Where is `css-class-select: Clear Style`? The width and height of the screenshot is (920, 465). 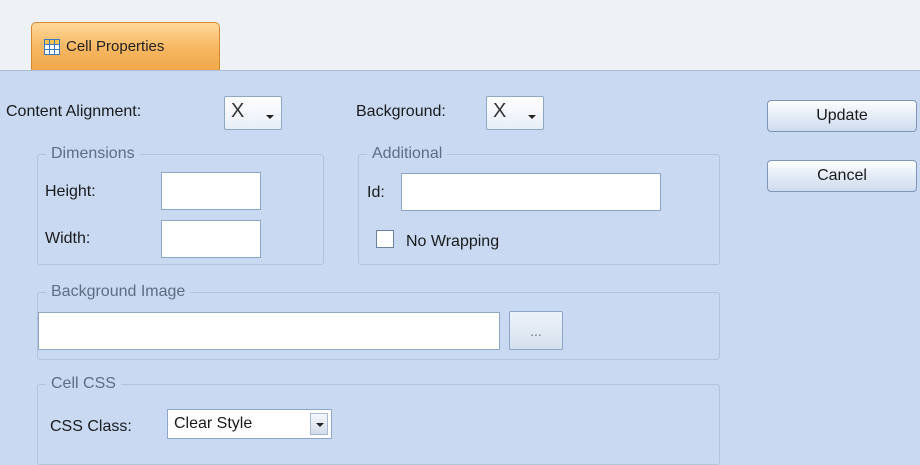 css-class-select: Clear Style is located at coordinates (249, 424).